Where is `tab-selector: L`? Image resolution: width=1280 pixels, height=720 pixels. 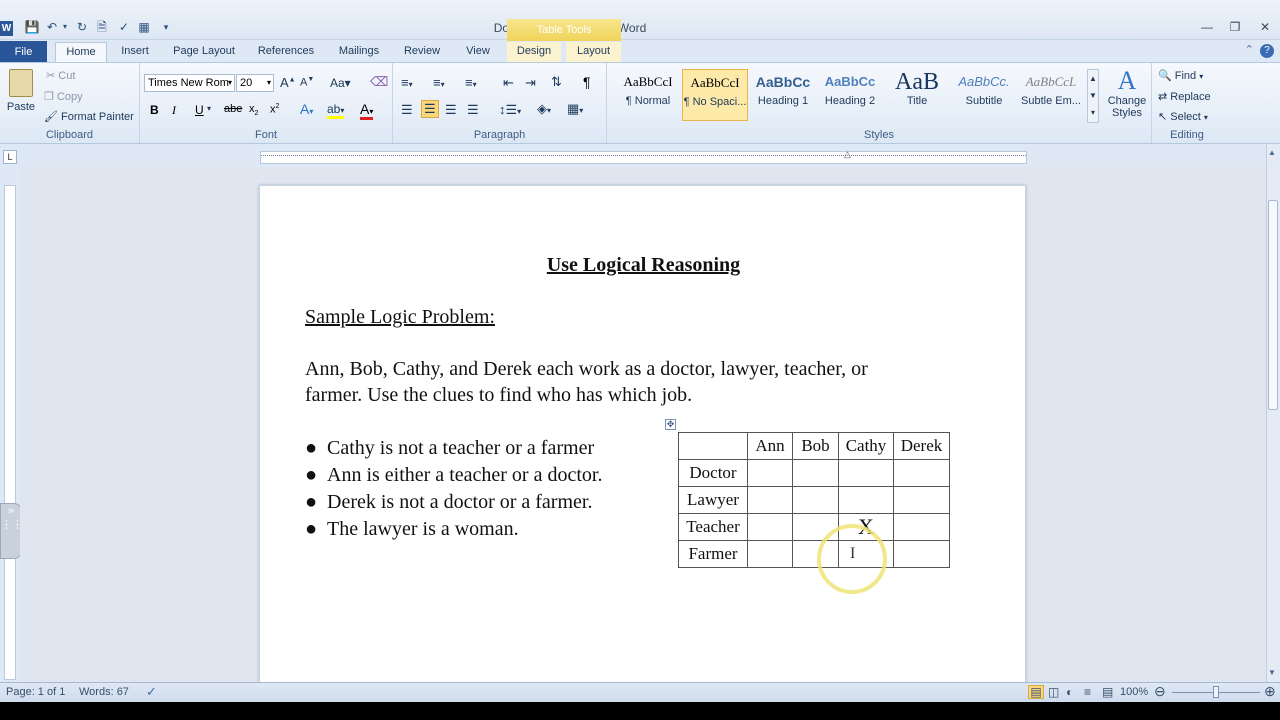
tab-selector: L is located at coordinates (10, 157).